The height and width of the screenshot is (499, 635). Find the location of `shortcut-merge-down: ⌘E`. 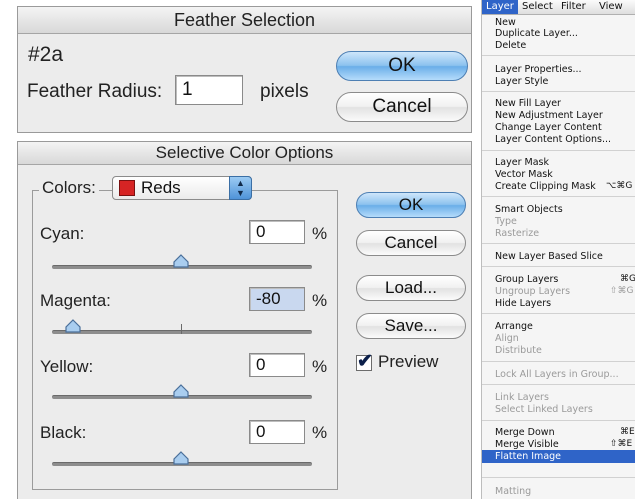

shortcut-merge-down: ⌘E is located at coordinates (627, 432).